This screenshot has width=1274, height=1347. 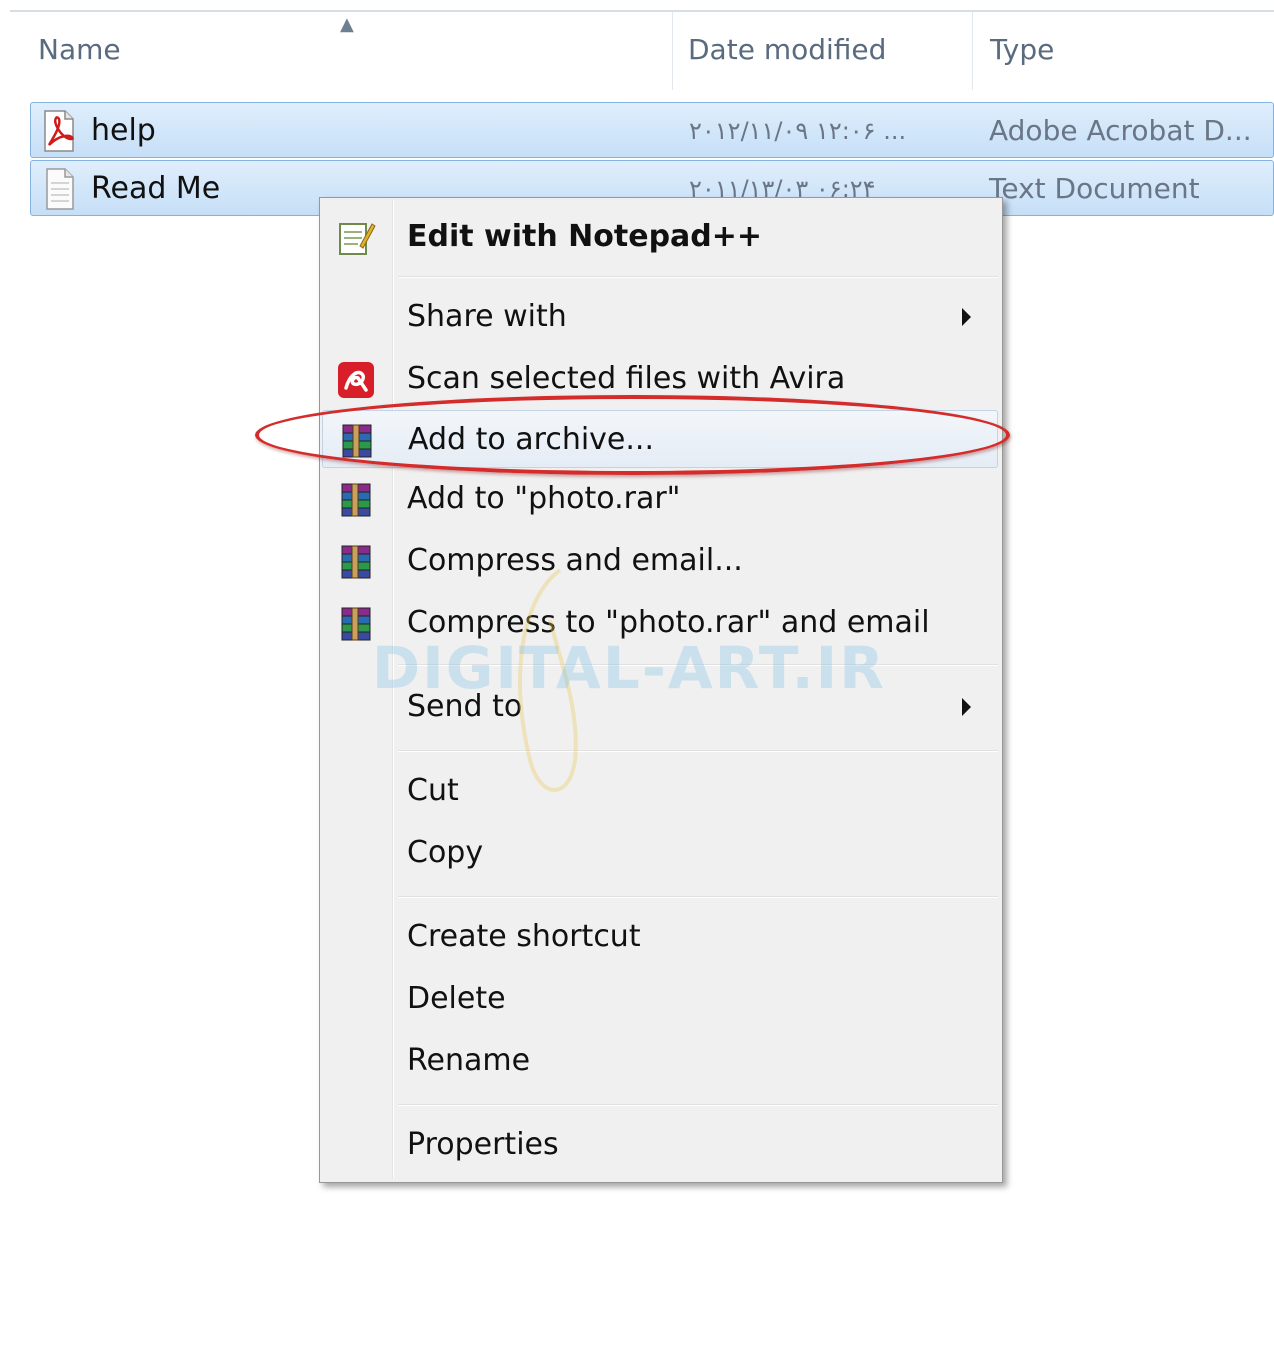 What do you see at coordinates (660, 999) in the screenshot?
I see `menu-item-delete: Delete` at bounding box center [660, 999].